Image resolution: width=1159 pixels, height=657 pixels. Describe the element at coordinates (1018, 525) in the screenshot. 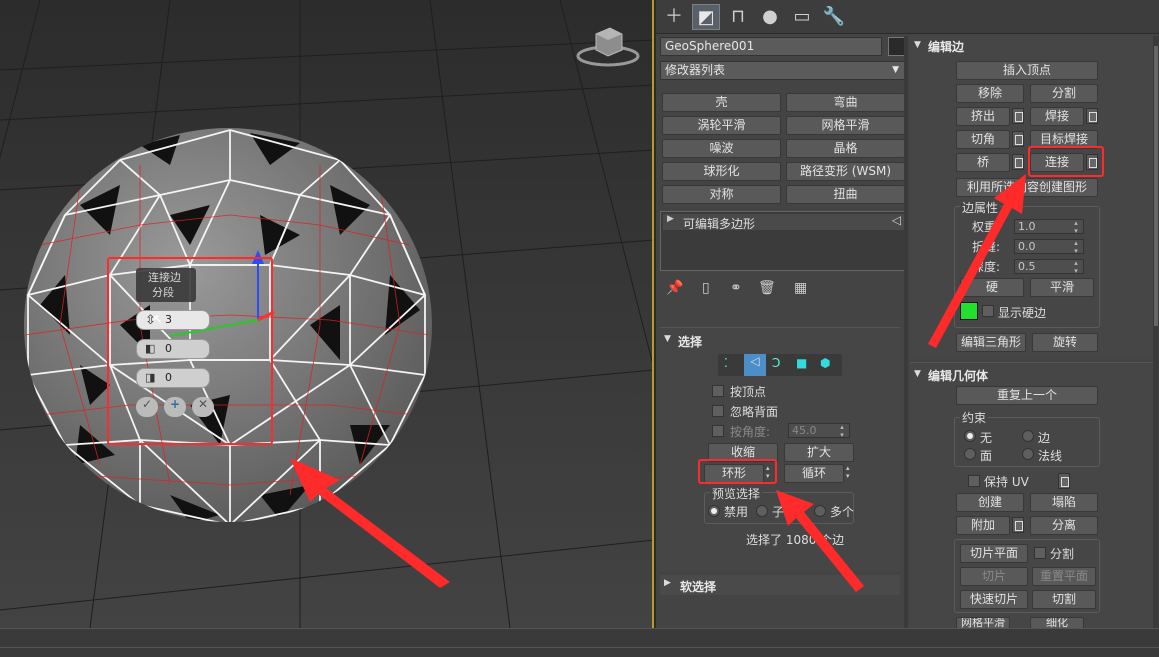

I see `attach-settings-icon` at that location.